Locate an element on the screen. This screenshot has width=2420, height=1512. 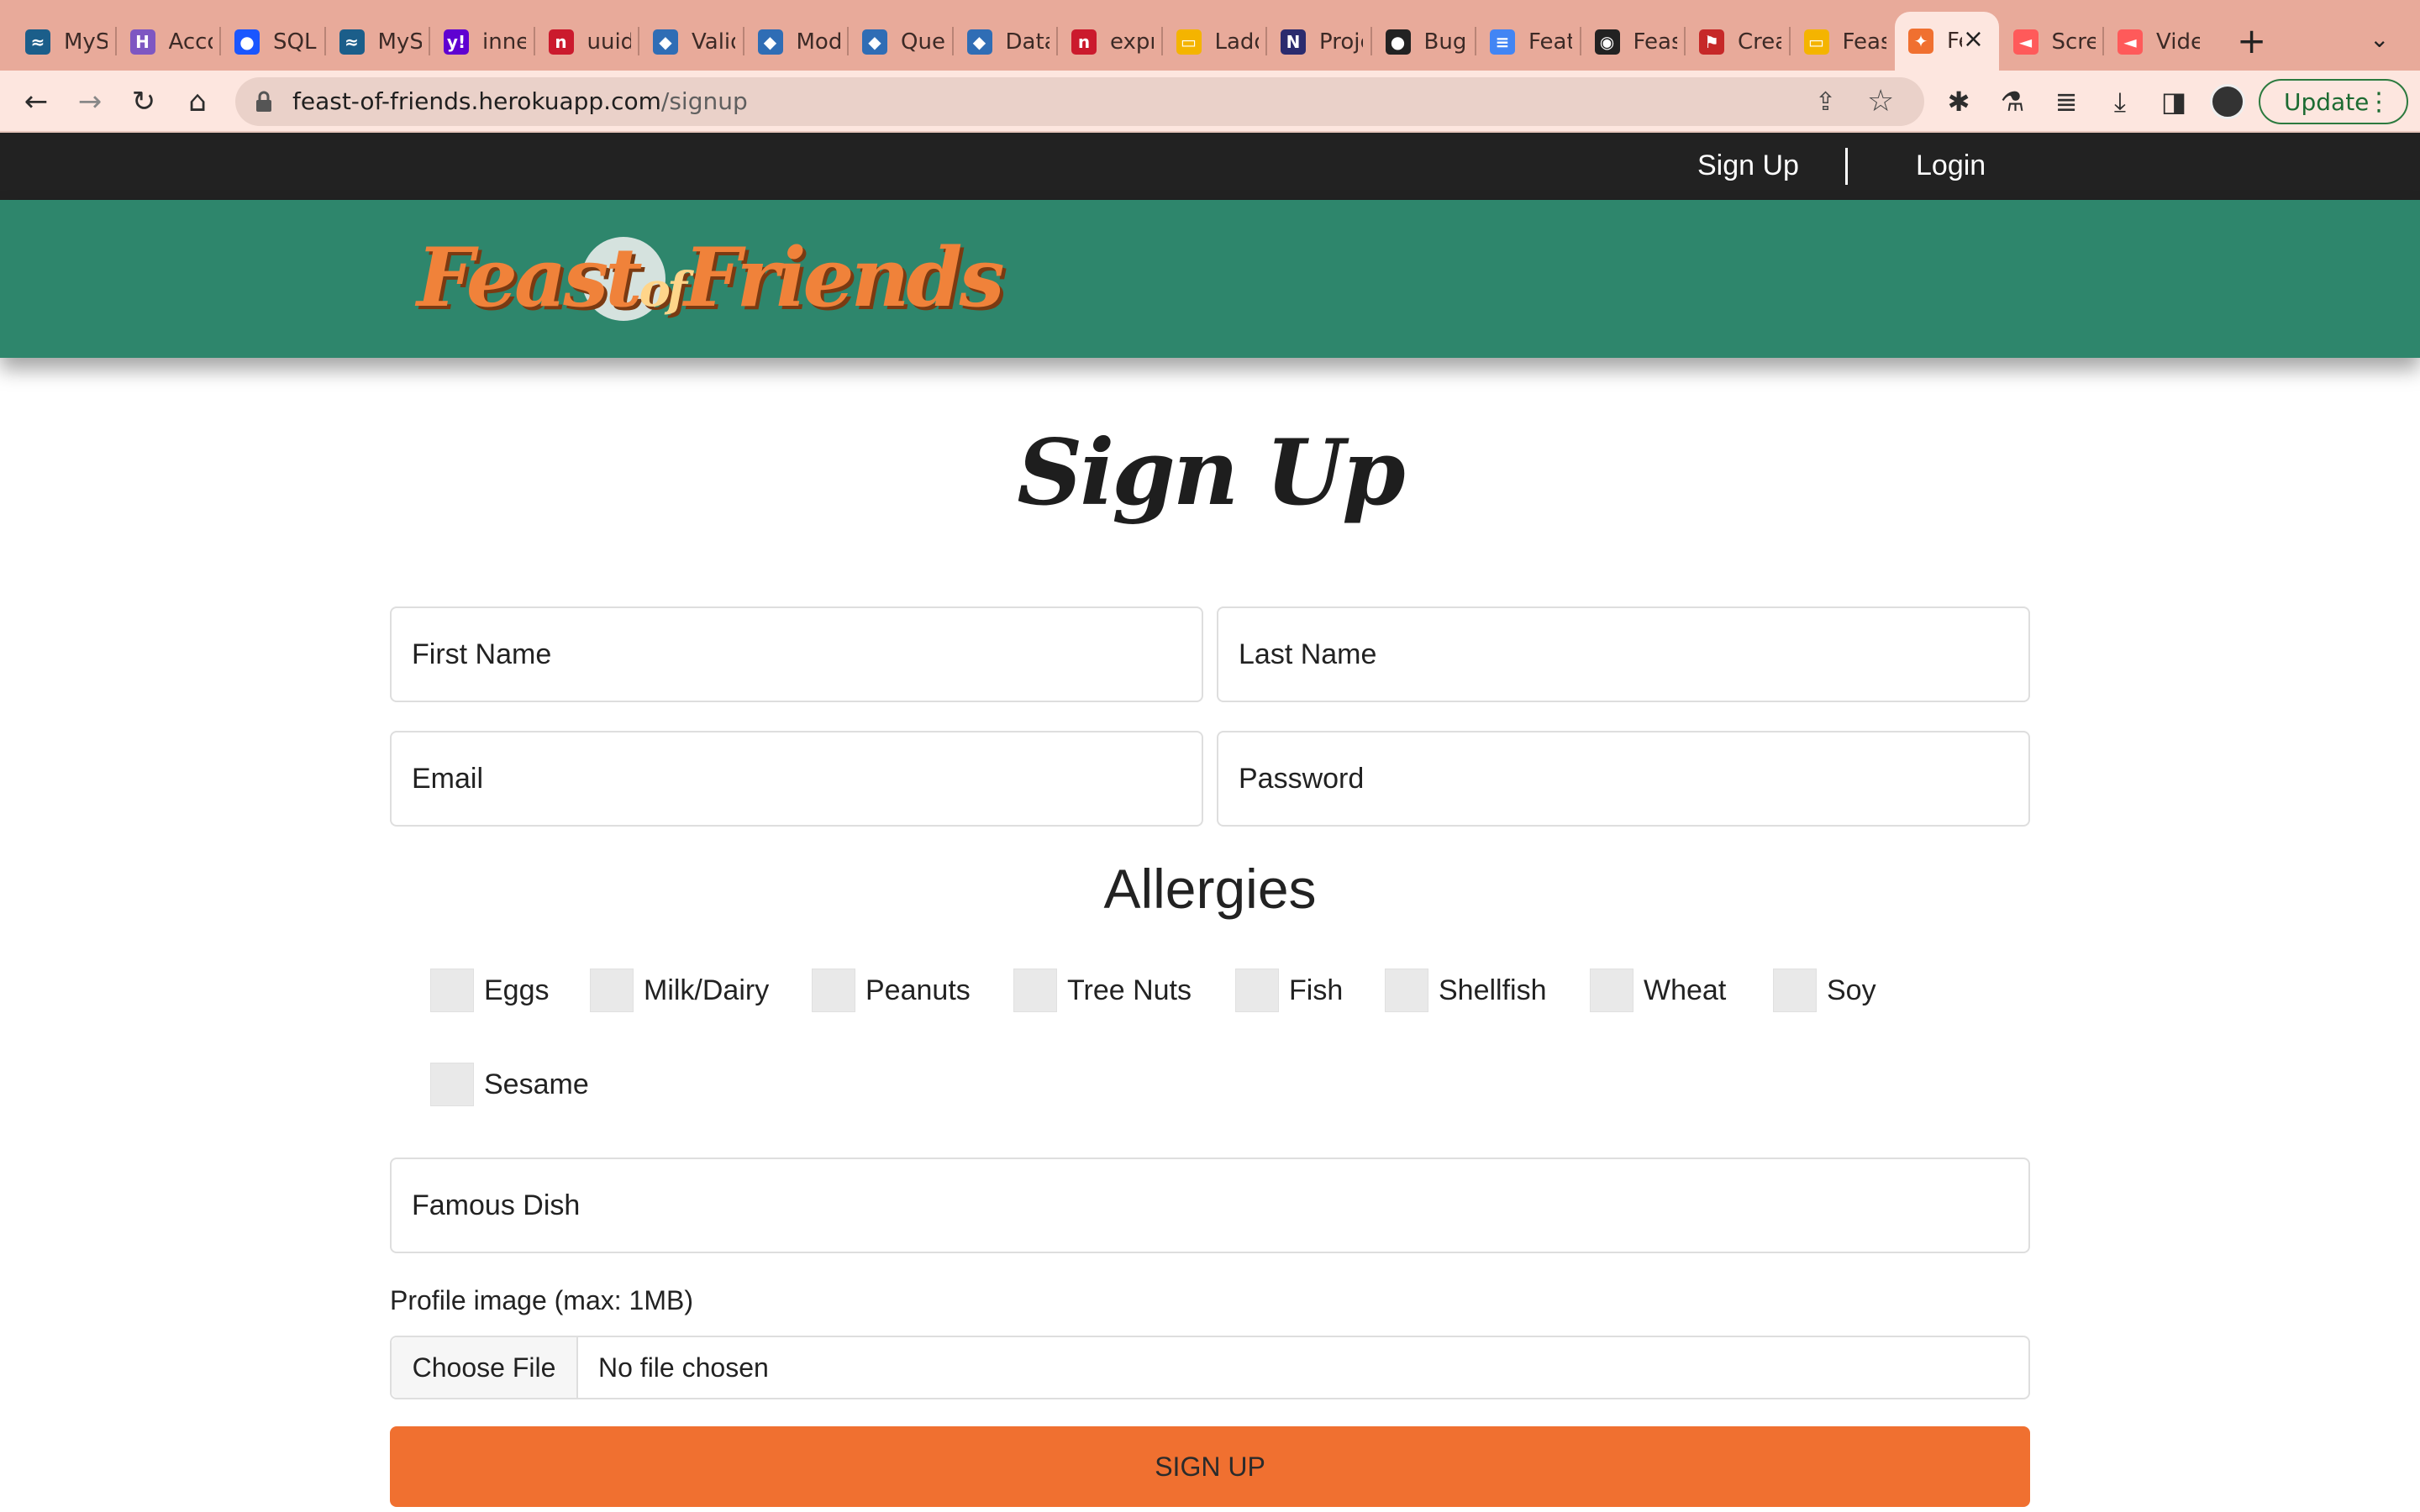
browser-tab-active: ✦ Feast of Friends× is located at coordinates (1947, 41).